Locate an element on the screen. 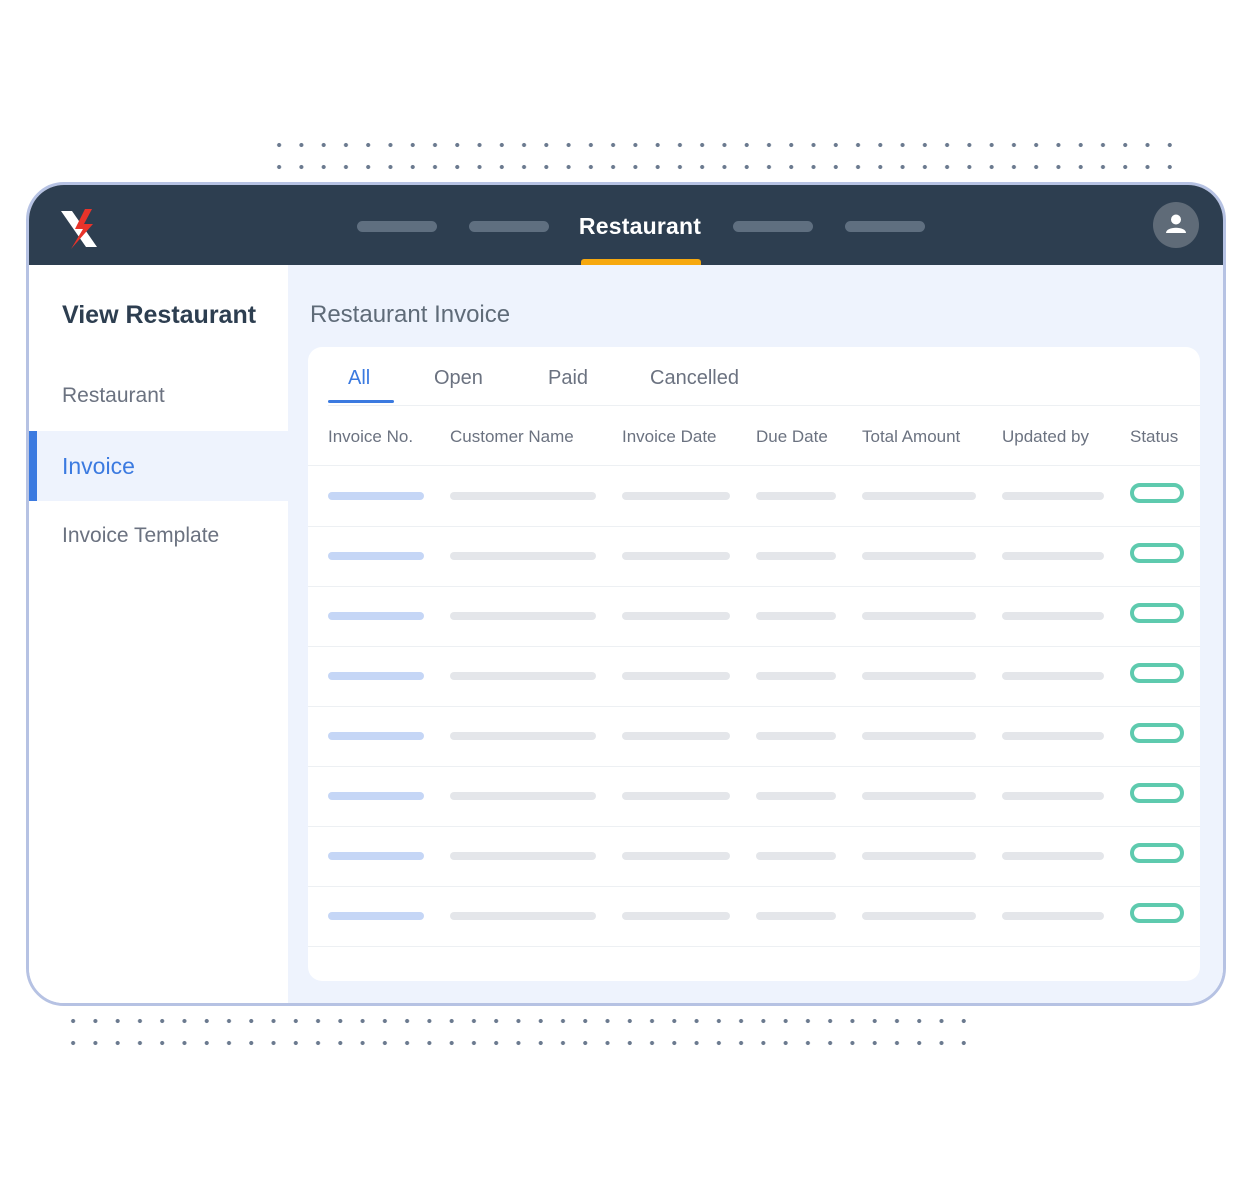  page-title: Restaurant Invoice is located at coordinates (410, 314).